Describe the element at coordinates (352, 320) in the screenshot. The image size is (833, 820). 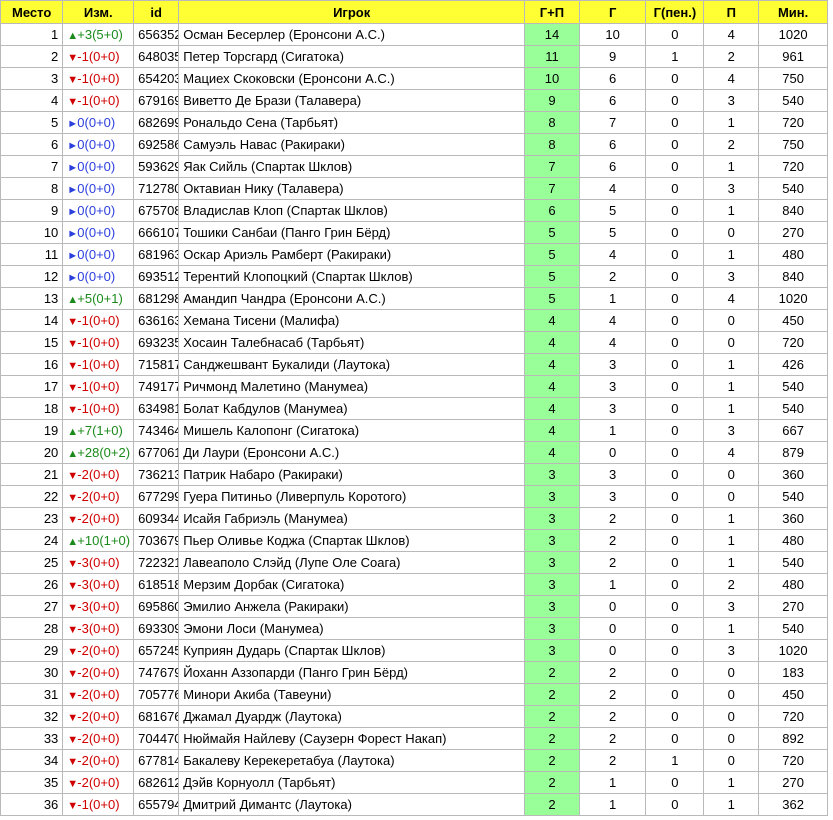
I see `player-cell: Хемана Тисени (Малифа)` at that location.